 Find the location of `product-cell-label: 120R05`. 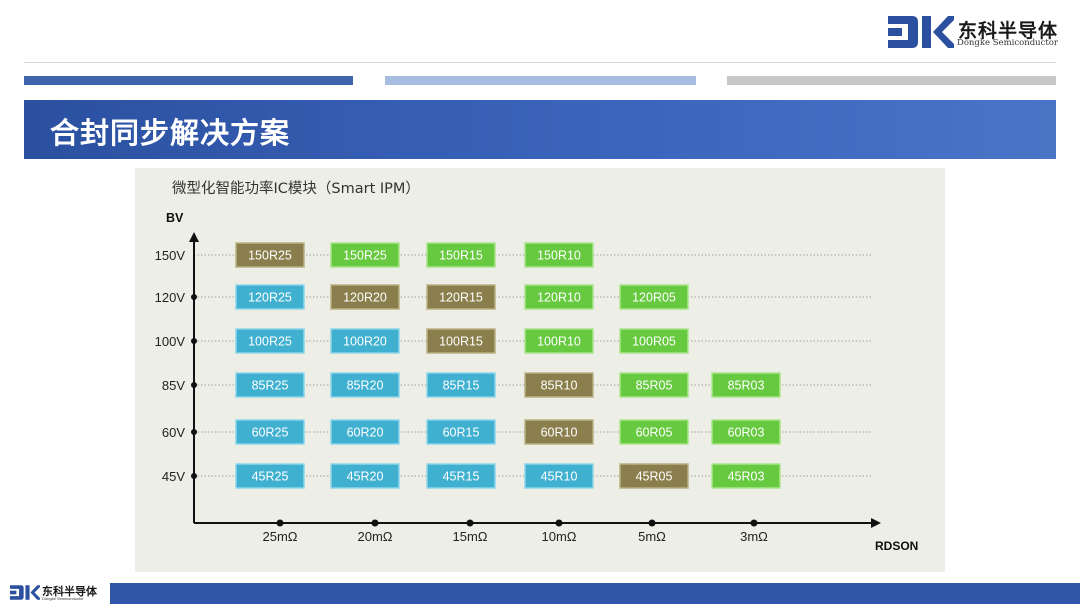

product-cell-label: 120R05 is located at coordinates (654, 298).